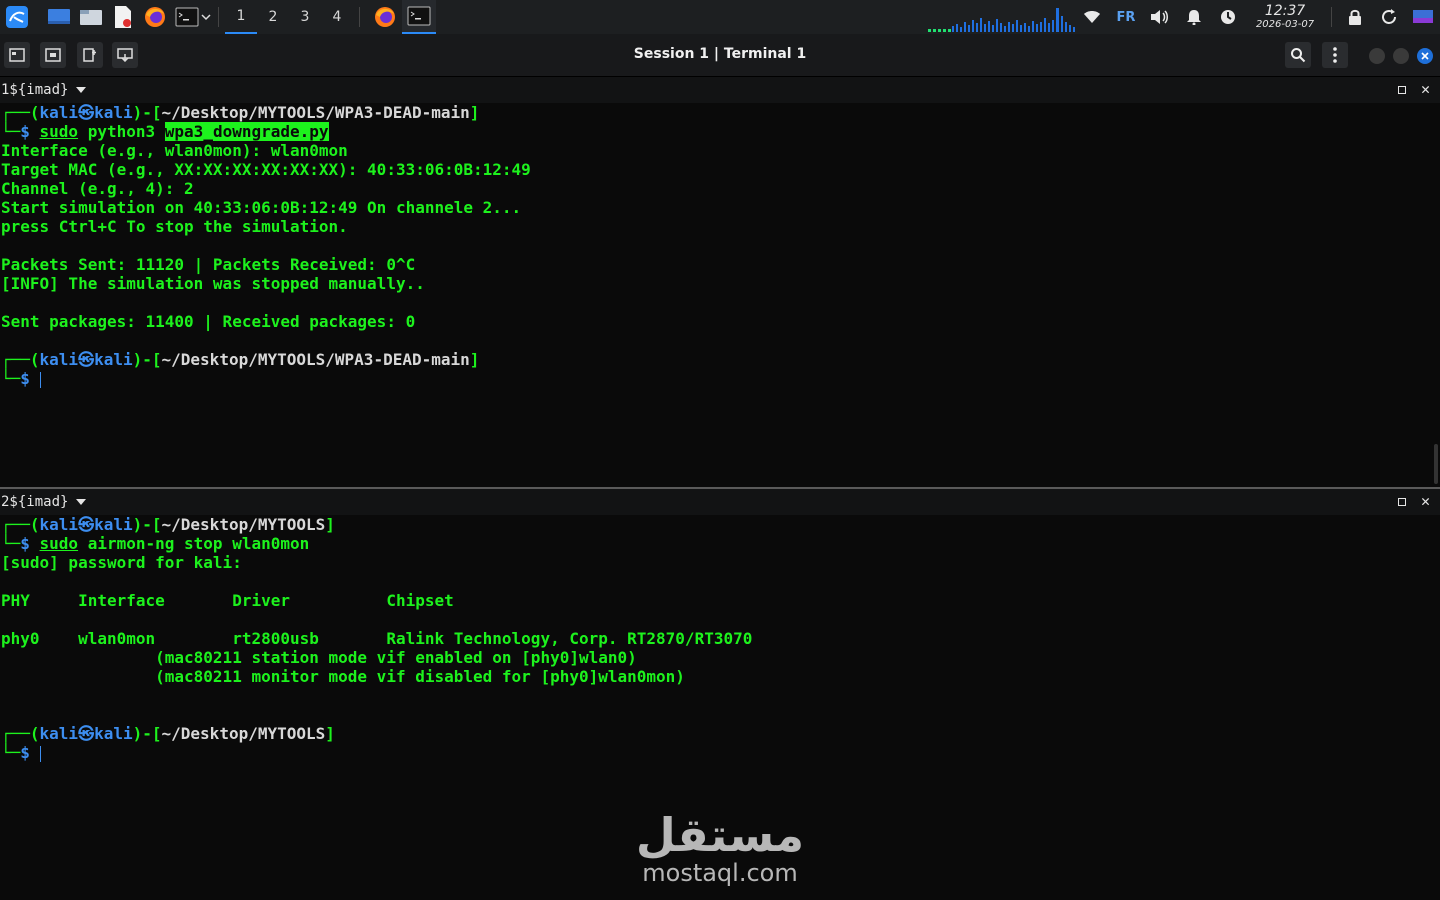 This screenshot has width=1440, height=900. What do you see at coordinates (1355, 17) in the screenshot?
I see `lock-icon` at bounding box center [1355, 17].